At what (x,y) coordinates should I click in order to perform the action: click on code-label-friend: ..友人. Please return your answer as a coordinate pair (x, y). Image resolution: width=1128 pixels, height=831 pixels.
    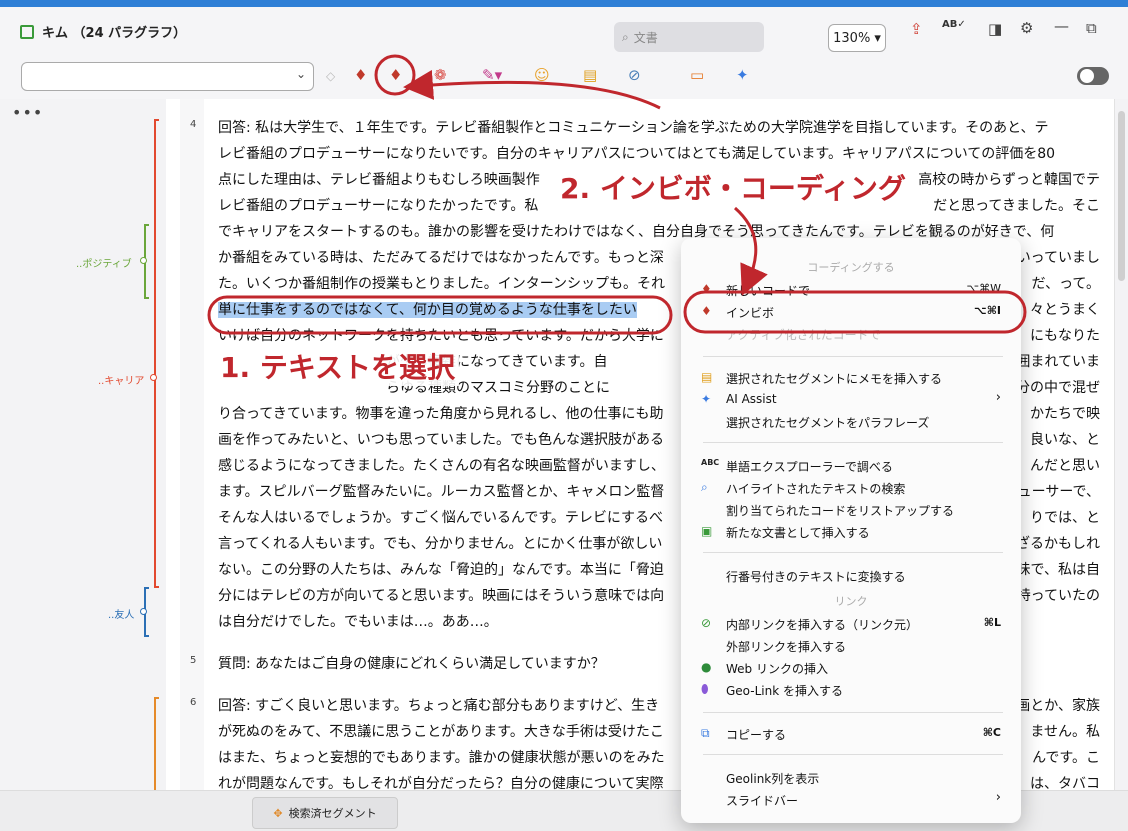
    Looking at the image, I should click on (121, 613).